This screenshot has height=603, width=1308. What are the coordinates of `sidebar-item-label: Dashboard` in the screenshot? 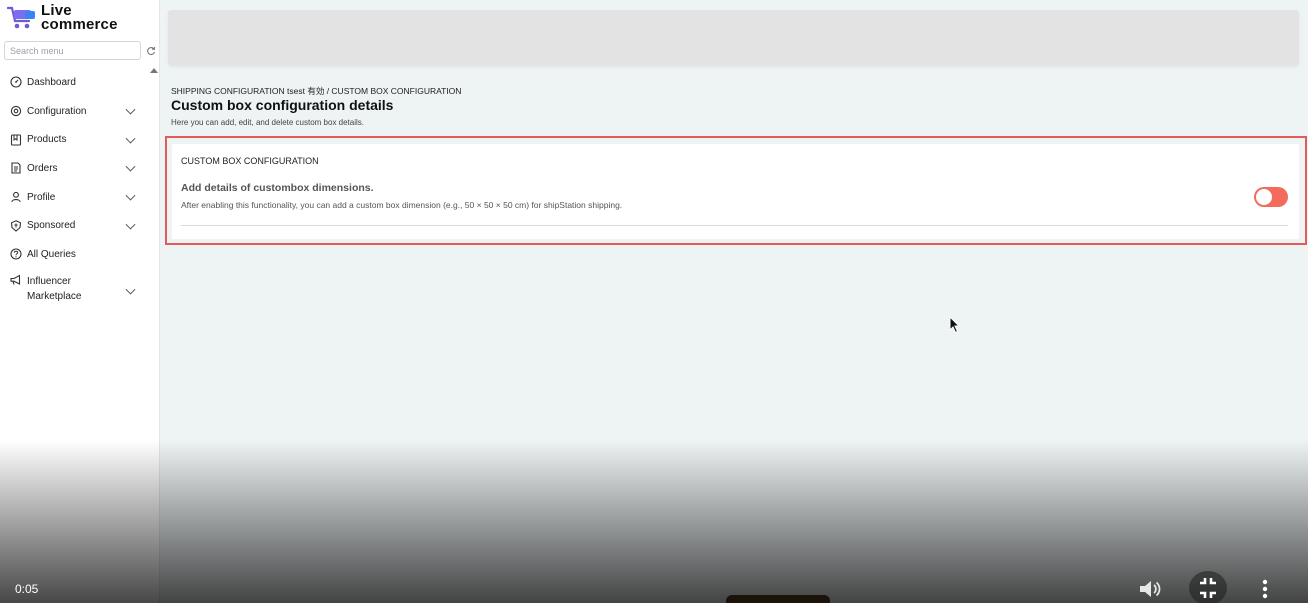 It's located at (51, 82).